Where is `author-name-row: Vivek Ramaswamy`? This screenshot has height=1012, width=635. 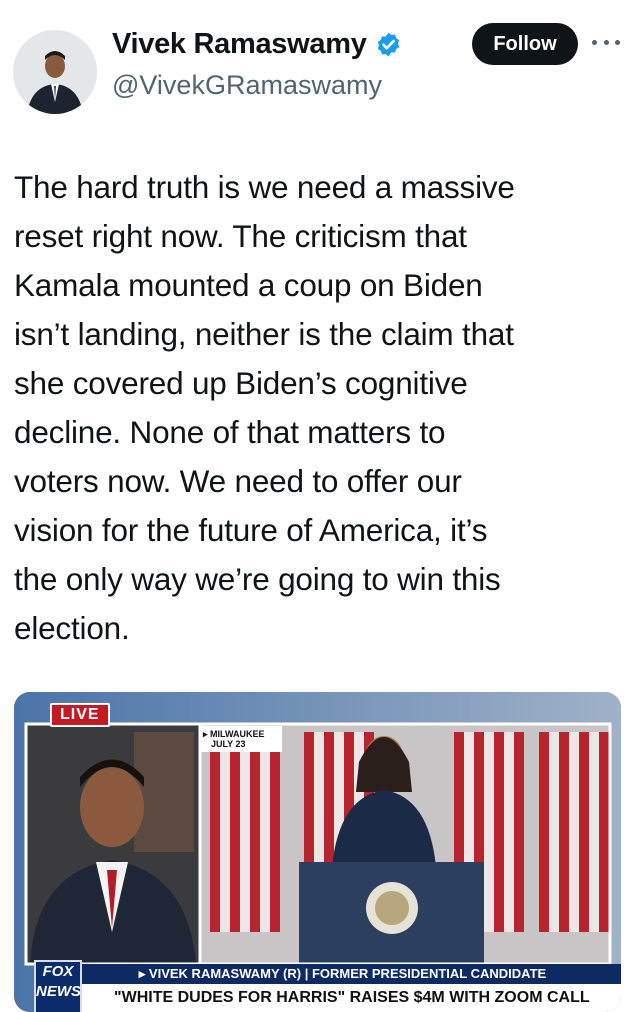
author-name-row: Vivek Ramaswamy is located at coordinates (257, 44).